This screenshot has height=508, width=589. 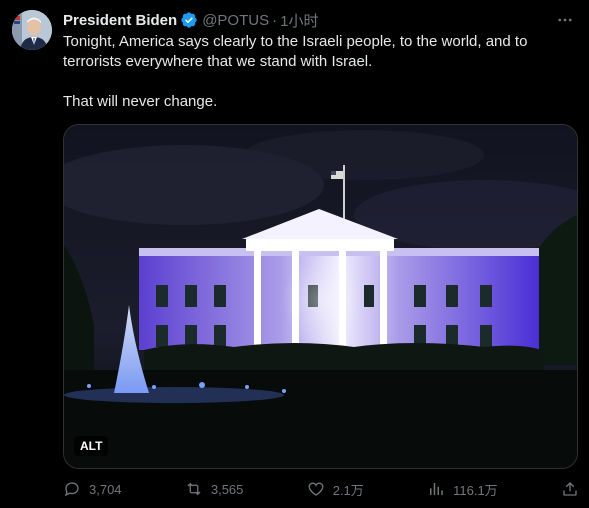 I want to click on retweet-button: 3,565, so click(x=214, y=489).